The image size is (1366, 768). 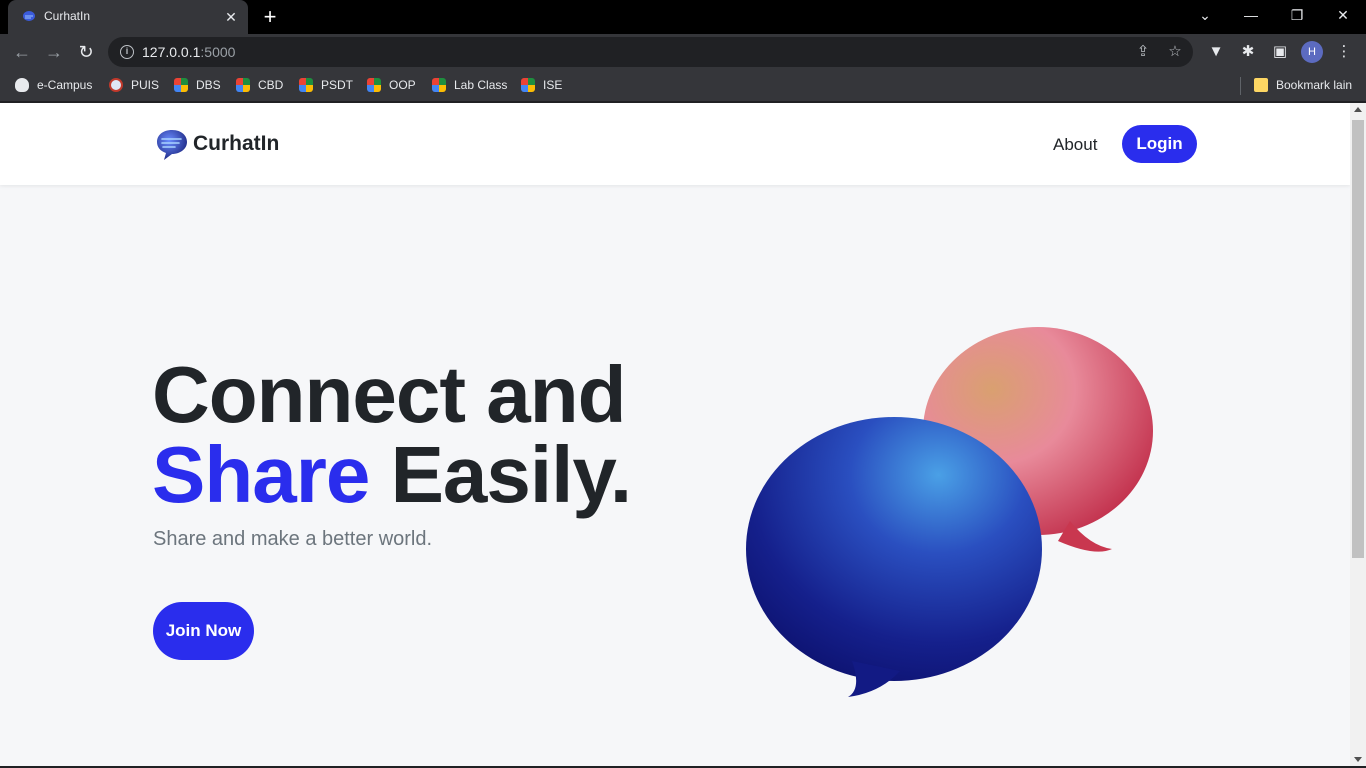 What do you see at coordinates (1312, 52) in the screenshot?
I see `profile-avatar: H` at bounding box center [1312, 52].